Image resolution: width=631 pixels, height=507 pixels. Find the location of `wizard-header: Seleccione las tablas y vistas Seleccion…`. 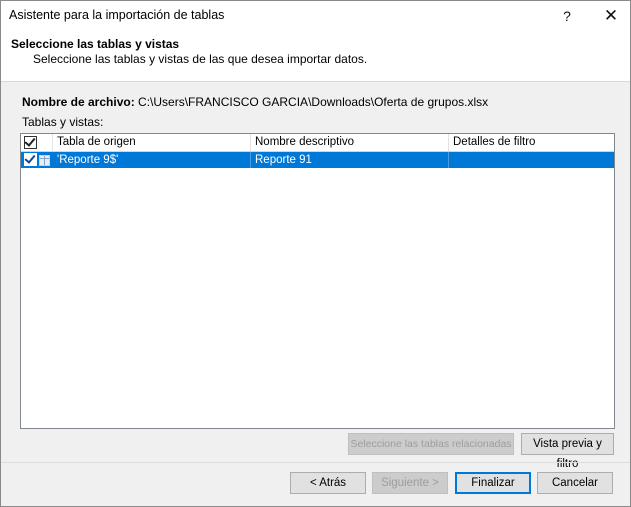

wizard-header: Seleccione las tablas y vistas Seleccion… is located at coordinates (315, 56).